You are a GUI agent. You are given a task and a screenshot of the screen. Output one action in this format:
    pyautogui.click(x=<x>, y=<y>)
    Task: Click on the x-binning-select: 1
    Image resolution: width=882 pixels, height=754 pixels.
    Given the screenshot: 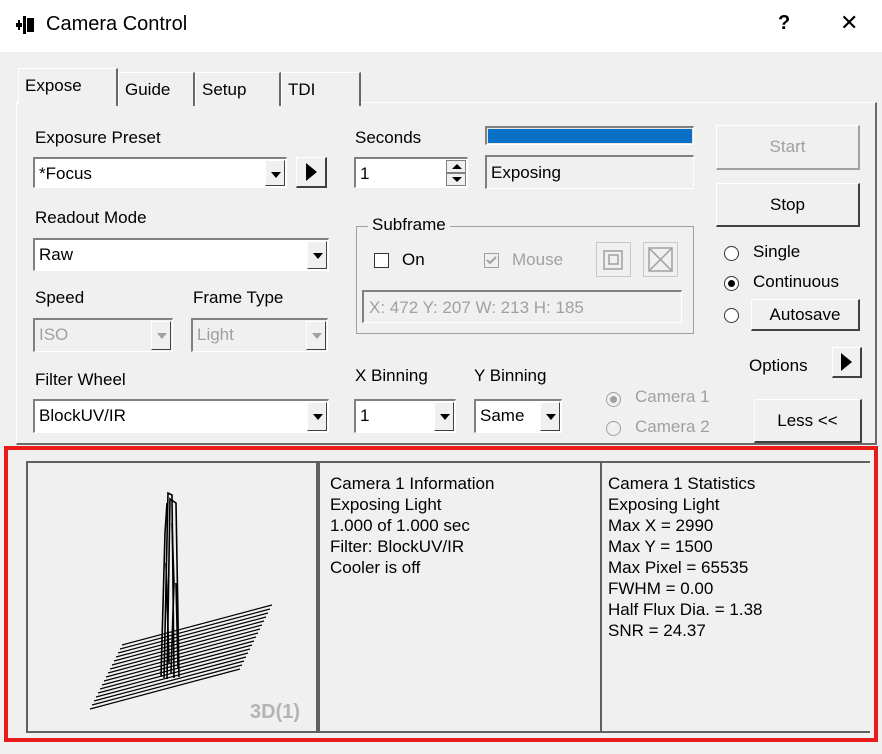 What is the action you would take?
    pyautogui.click(x=405, y=416)
    